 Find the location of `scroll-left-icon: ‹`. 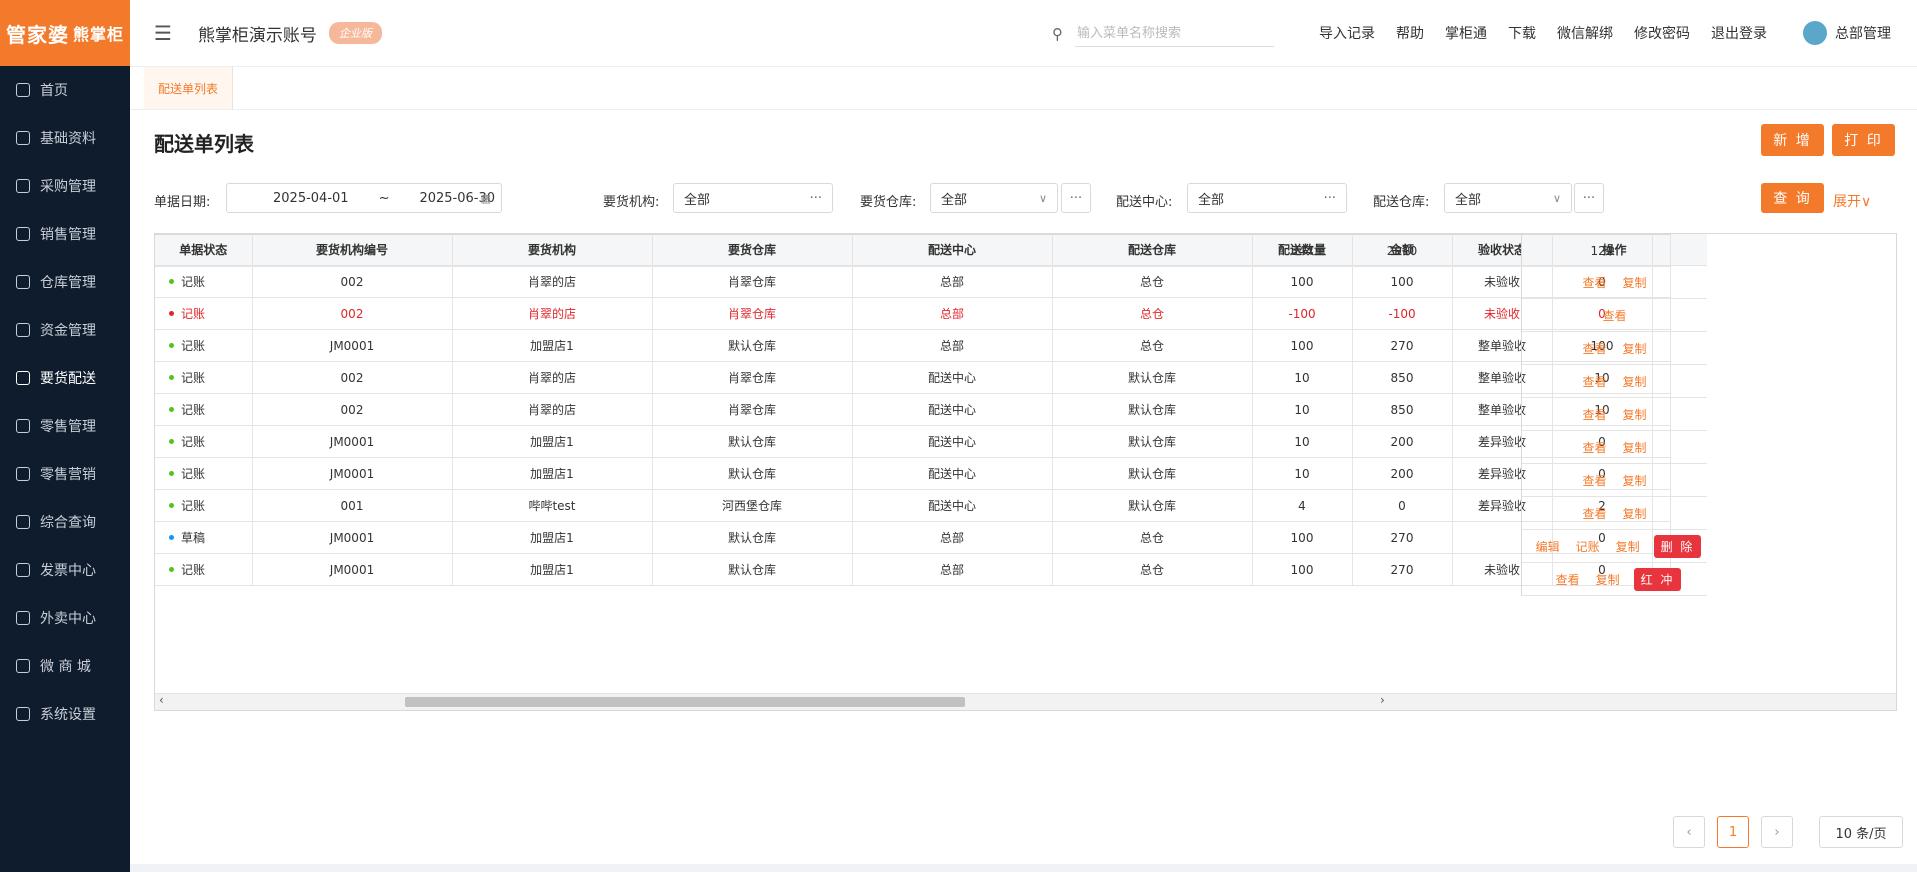

scroll-left-icon: ‹ is located at coordinates (161, 700).